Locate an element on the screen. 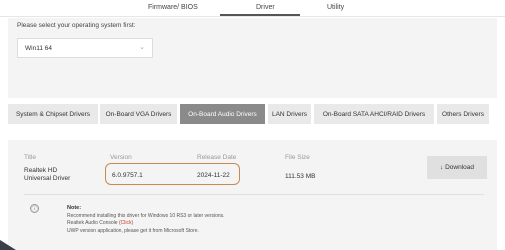  tab-onboard-sata-drivers: On-Board SATA AHCI/RAID Drivers is located at coordinates (374, 114).